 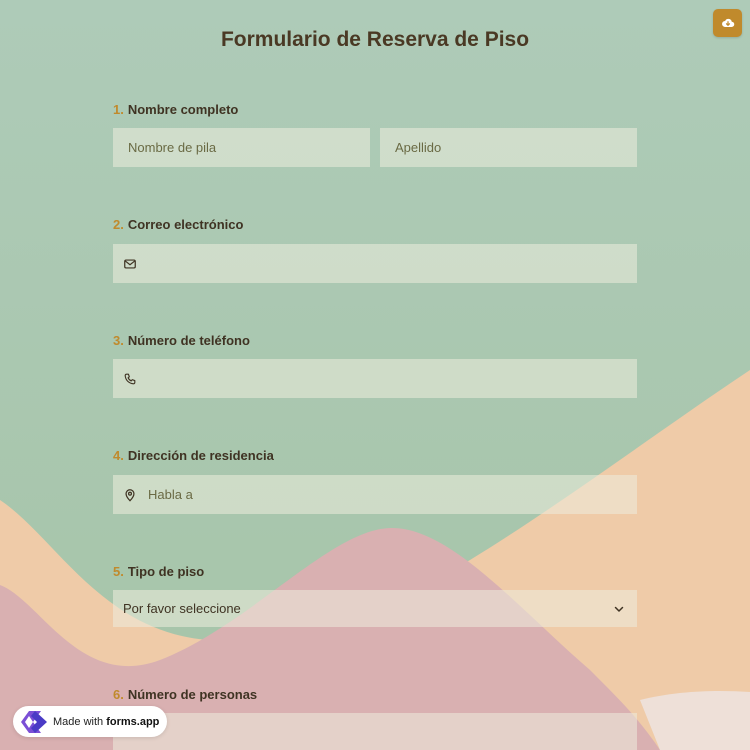 I want to click on question-number: 1., so click(x=118, y=109).